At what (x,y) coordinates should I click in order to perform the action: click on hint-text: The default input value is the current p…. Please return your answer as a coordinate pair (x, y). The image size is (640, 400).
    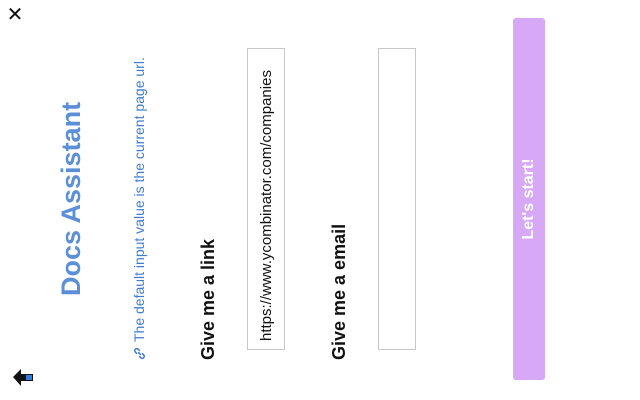
    Looking at the image, I should click on (139, 199).